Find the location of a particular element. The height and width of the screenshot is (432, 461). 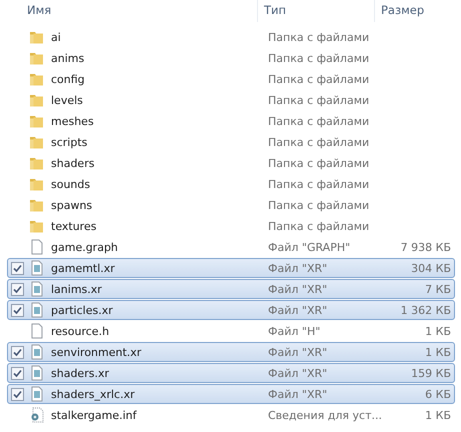

file-name: shaders.xr is located at coordinates (80, 373).